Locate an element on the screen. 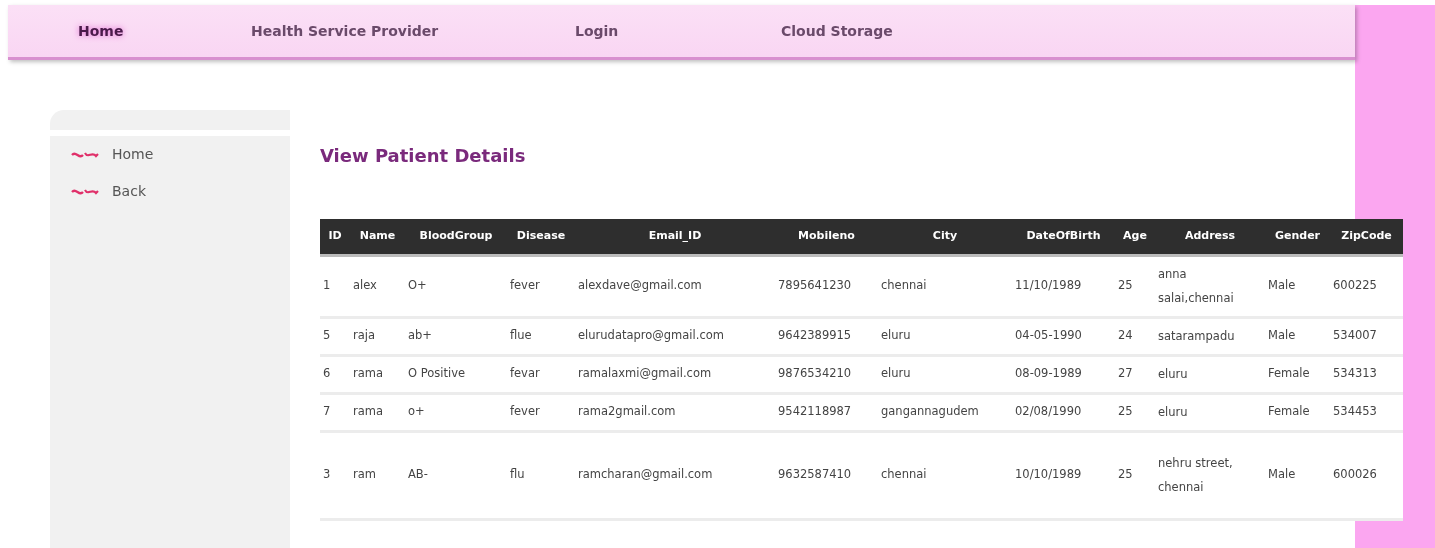  table-cell: flue is located at coordinates (541, 336).